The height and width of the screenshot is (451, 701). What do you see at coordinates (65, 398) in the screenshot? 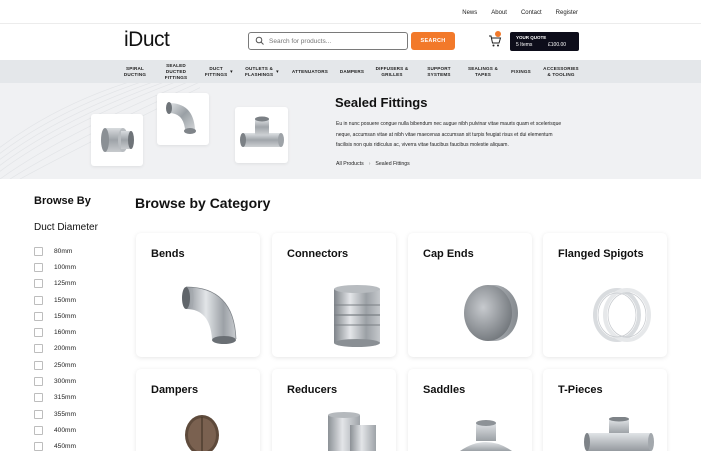
I see `filter-label: 315mm` at bounding box center [65, 398].